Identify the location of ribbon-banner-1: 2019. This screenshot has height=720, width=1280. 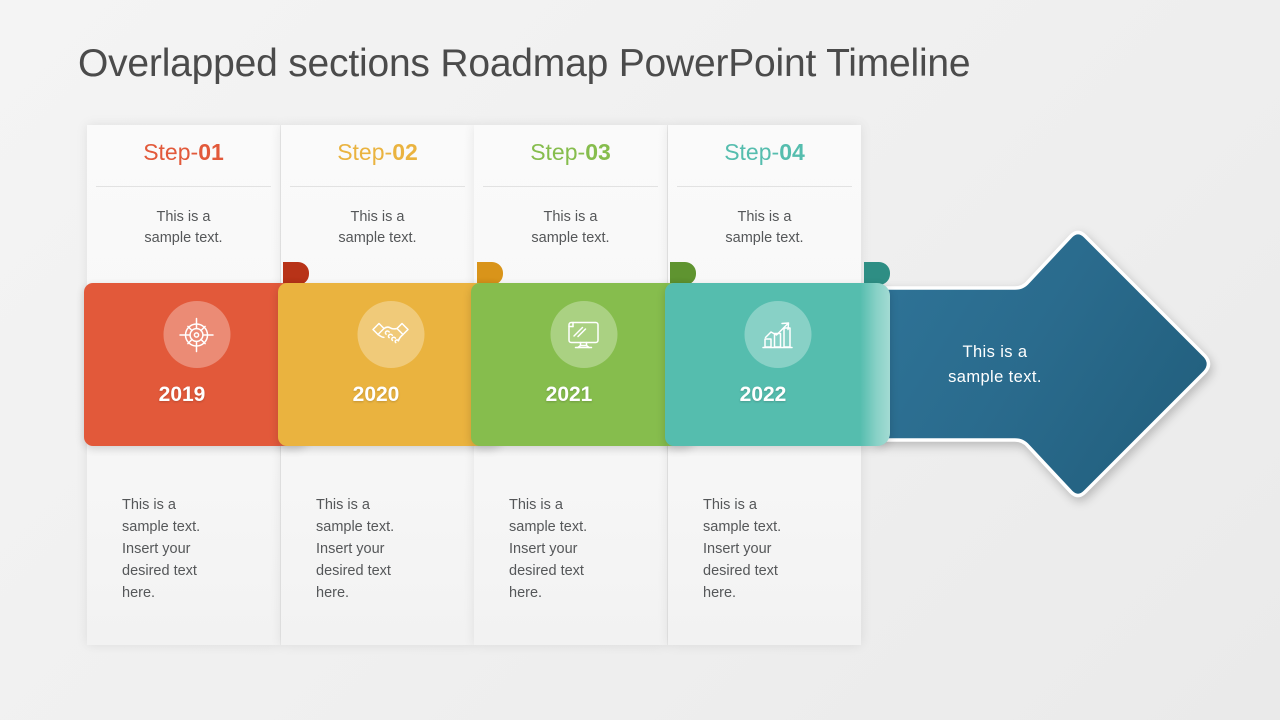
(196, 354).